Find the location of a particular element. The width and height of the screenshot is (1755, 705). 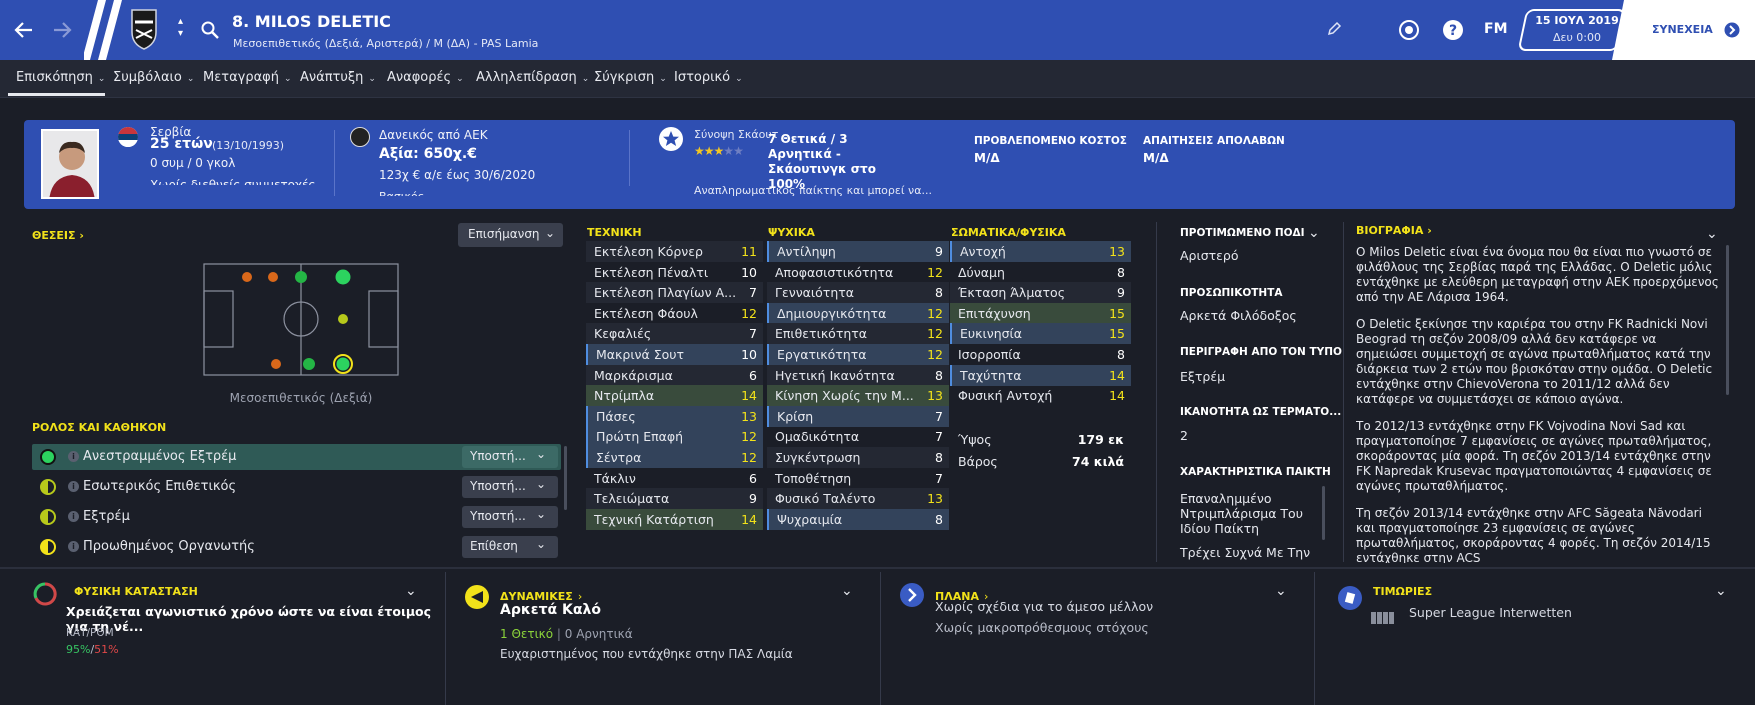

traits-scrollbar is located at coordinates (1323, 513).